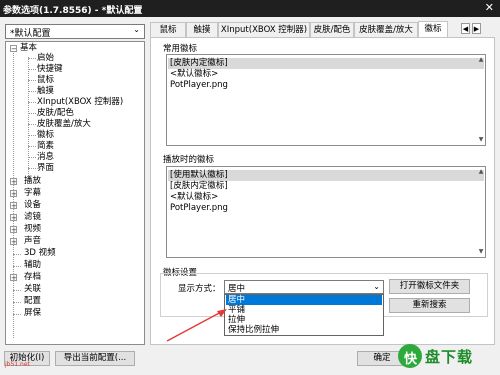 The width and height of the screenshot is (500, 375). I want to click on tree-item: 界面, so click(45, 168).